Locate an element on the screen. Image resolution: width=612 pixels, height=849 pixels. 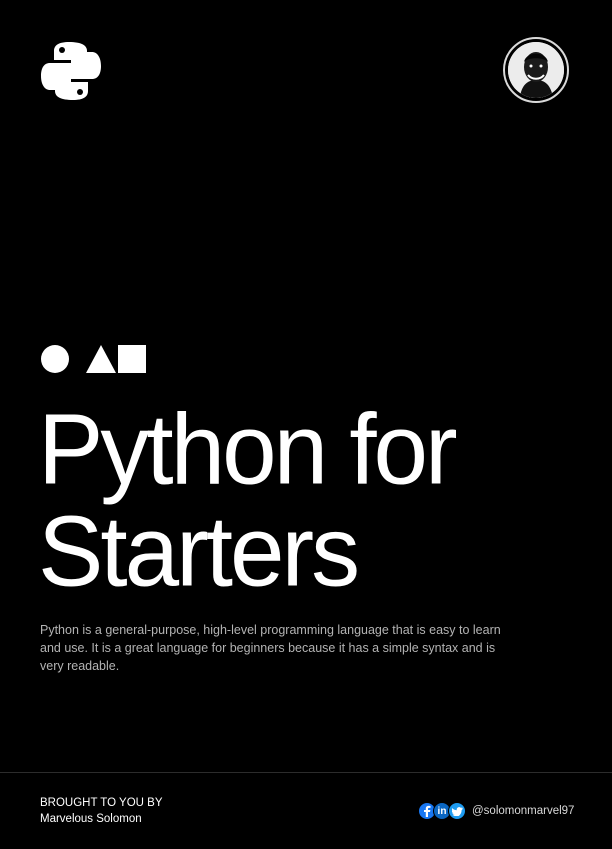
python-logo-icon is located at coordinates (71, 71).